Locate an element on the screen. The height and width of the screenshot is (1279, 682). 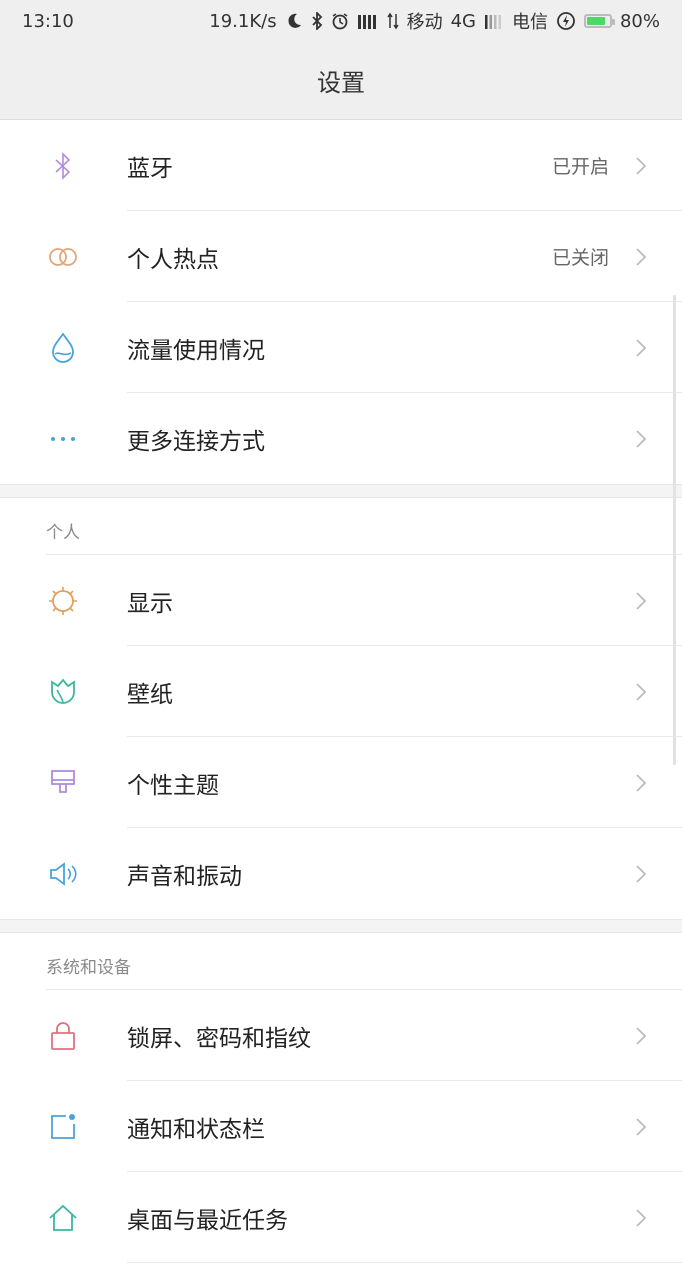
data-usage-icon is located at coordinates (63, 348).